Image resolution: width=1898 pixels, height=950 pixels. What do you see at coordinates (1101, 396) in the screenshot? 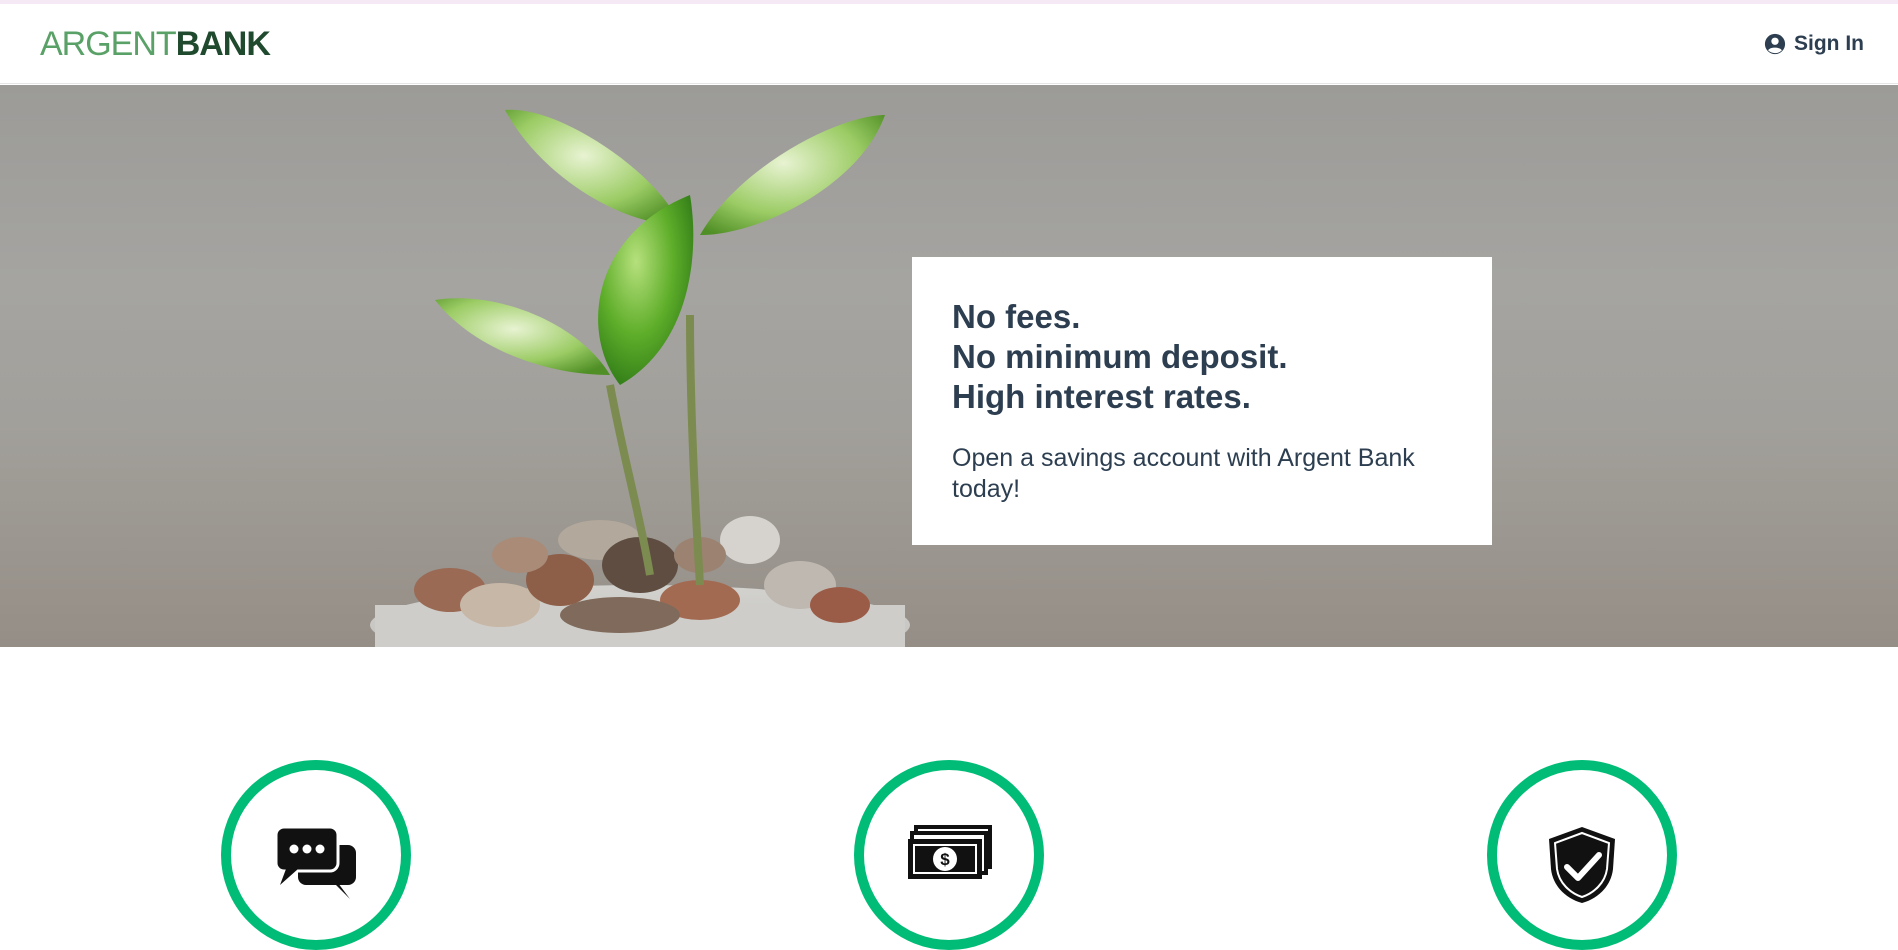
I see `hero-headline-line-3: High interest rates.` at bounding box center [1101, 396].